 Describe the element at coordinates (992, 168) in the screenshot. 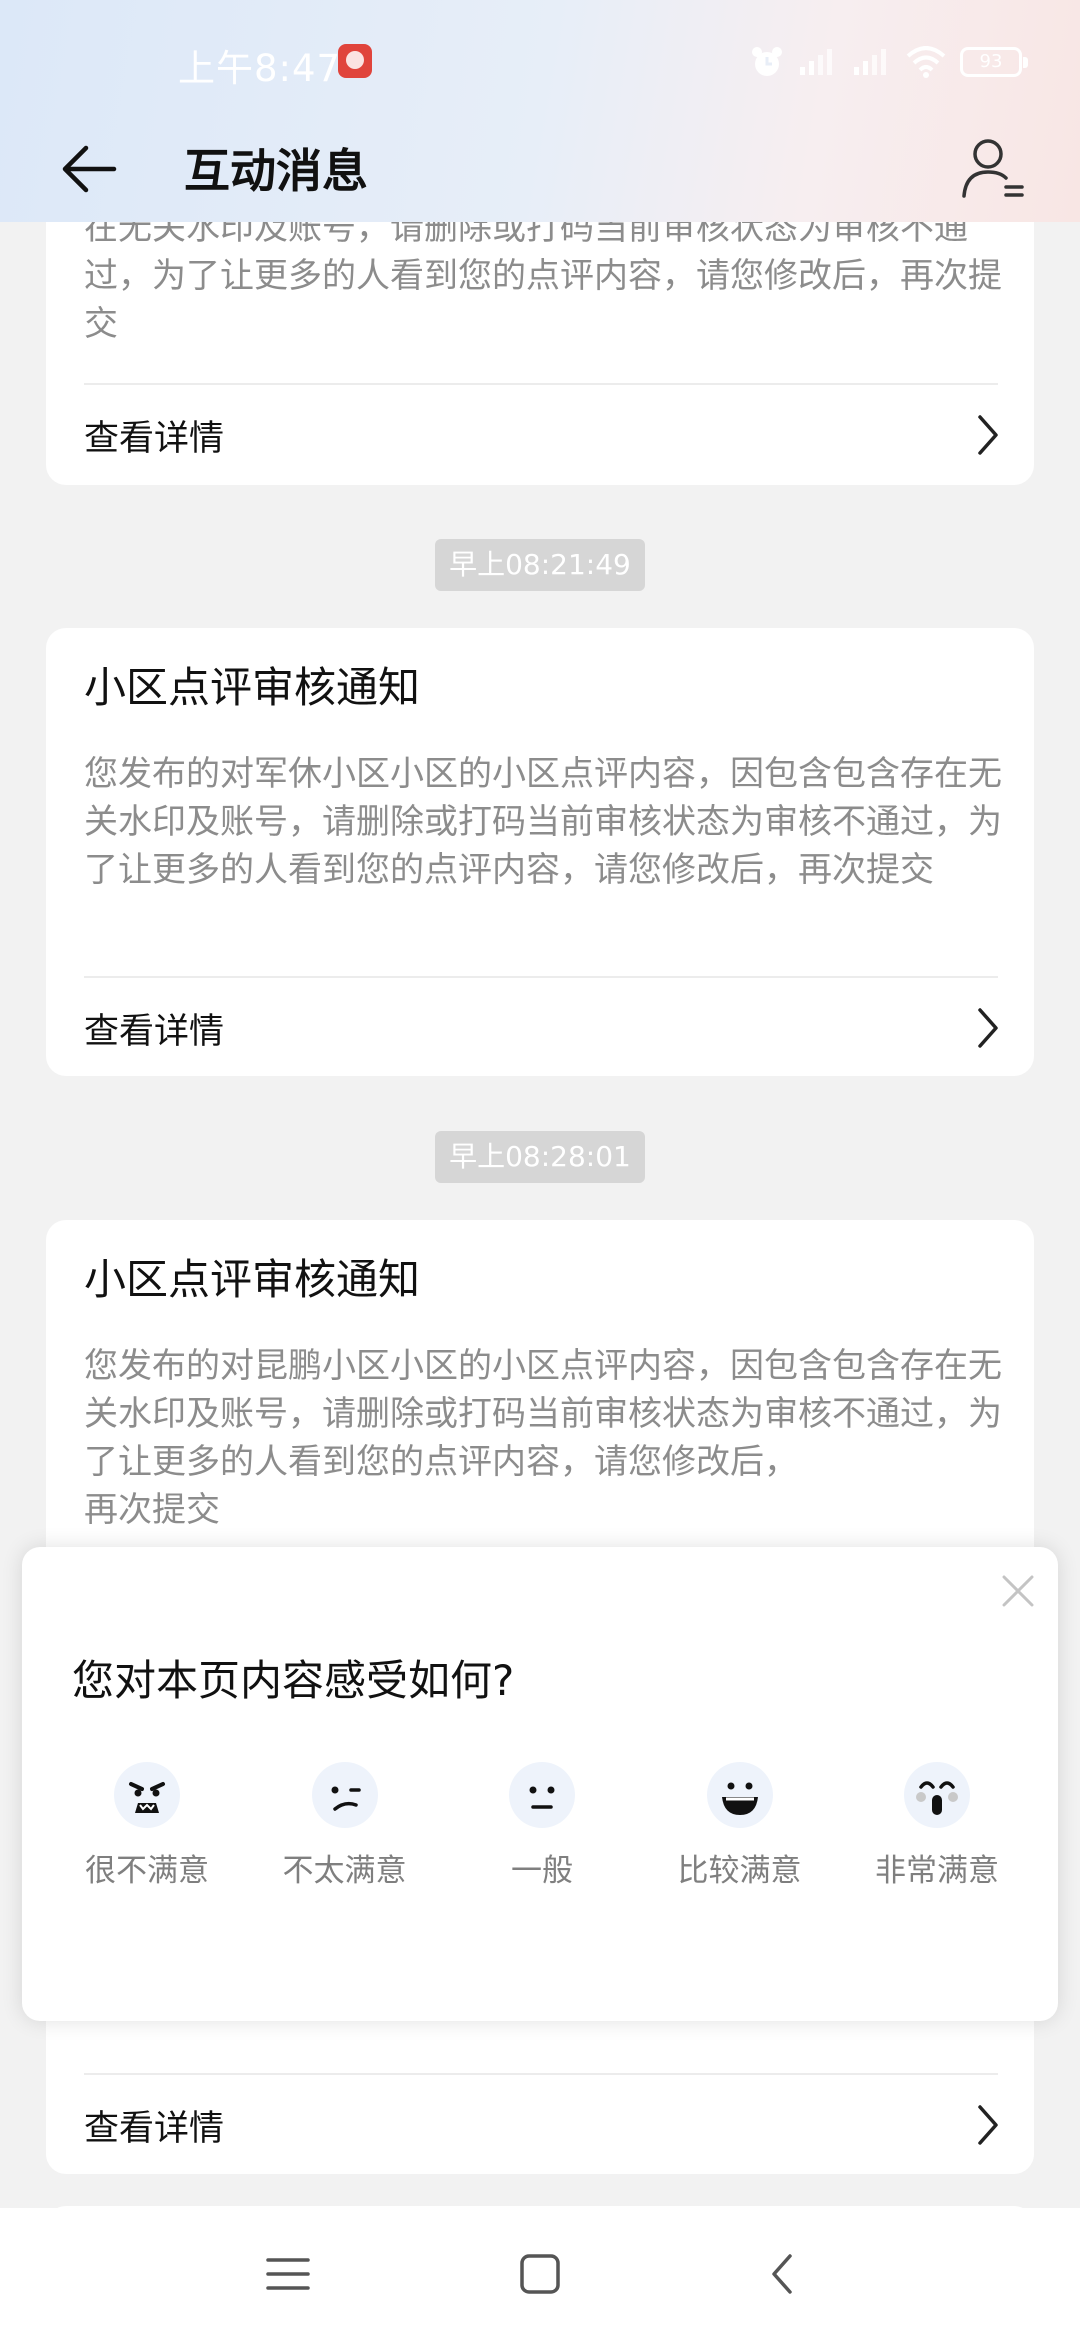

I see `user-profile-icon` at that location.